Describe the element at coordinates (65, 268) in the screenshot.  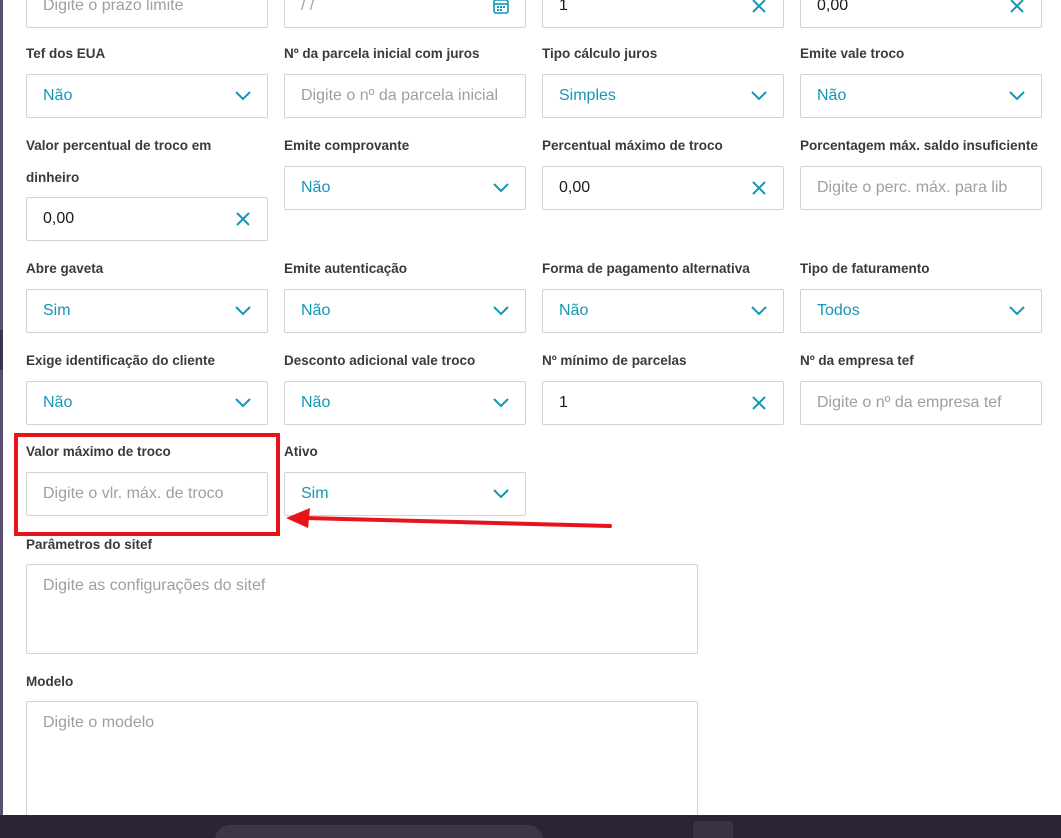
I see `abre-gaveta-label: Abre gaveta` at that location.